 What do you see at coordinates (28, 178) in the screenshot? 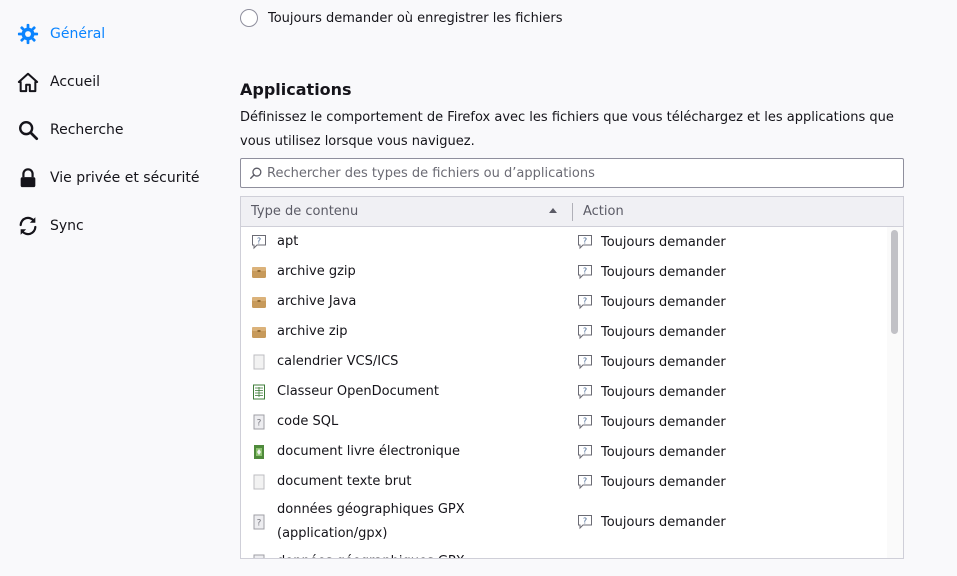
I see `lock-icon` at bounding box center [28, 178].